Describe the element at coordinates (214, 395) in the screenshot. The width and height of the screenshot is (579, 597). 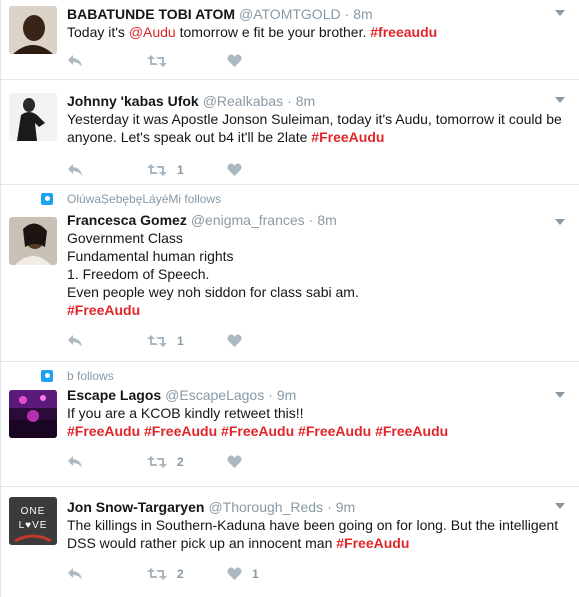
I see `user-handle: @EscapeLagos` at that location.